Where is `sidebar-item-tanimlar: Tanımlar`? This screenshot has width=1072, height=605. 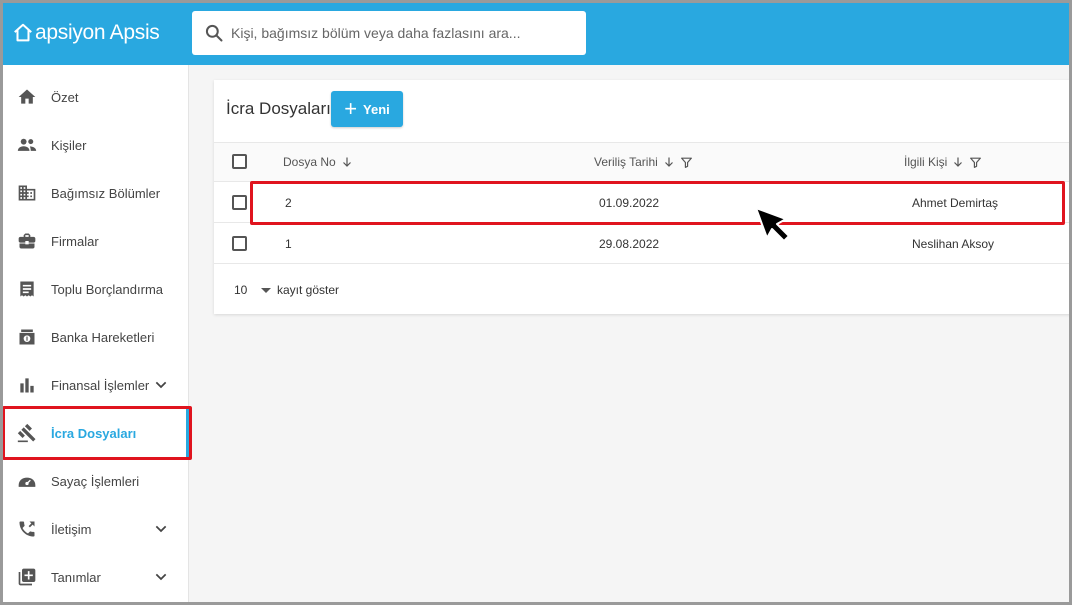 sidebar-item-tanimlar: Tanımlar is located at coordinates (96, 577).